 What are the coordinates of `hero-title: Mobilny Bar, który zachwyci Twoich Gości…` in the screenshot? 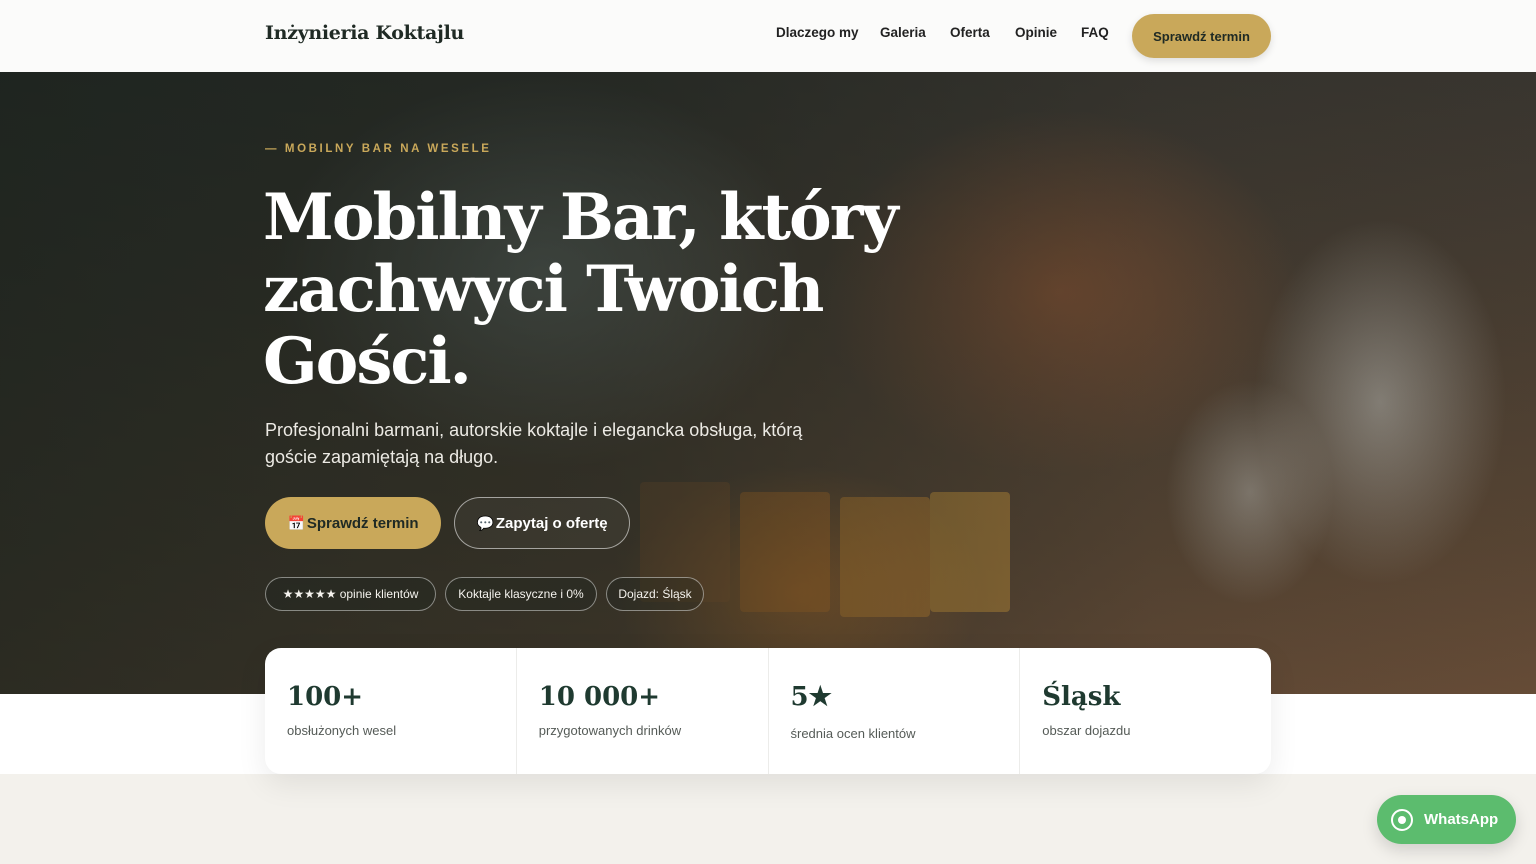 It's located at (583, 290).